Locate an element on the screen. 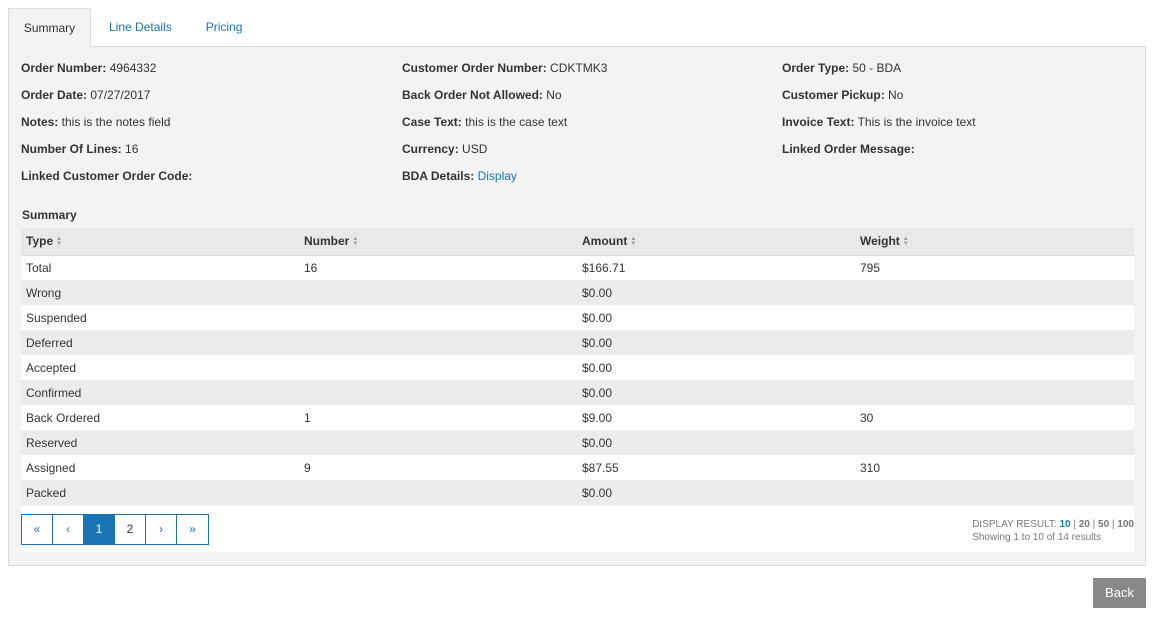 This screenshot has width=1160, height=618. table-cell: Wrong is located at coordinates (160, 292).